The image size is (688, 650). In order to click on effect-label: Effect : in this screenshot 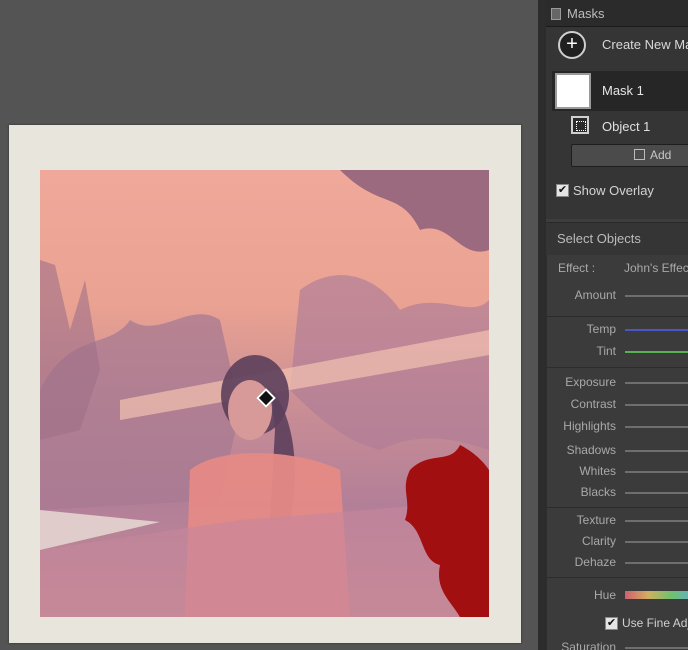, I will do `click(577, 268)`.